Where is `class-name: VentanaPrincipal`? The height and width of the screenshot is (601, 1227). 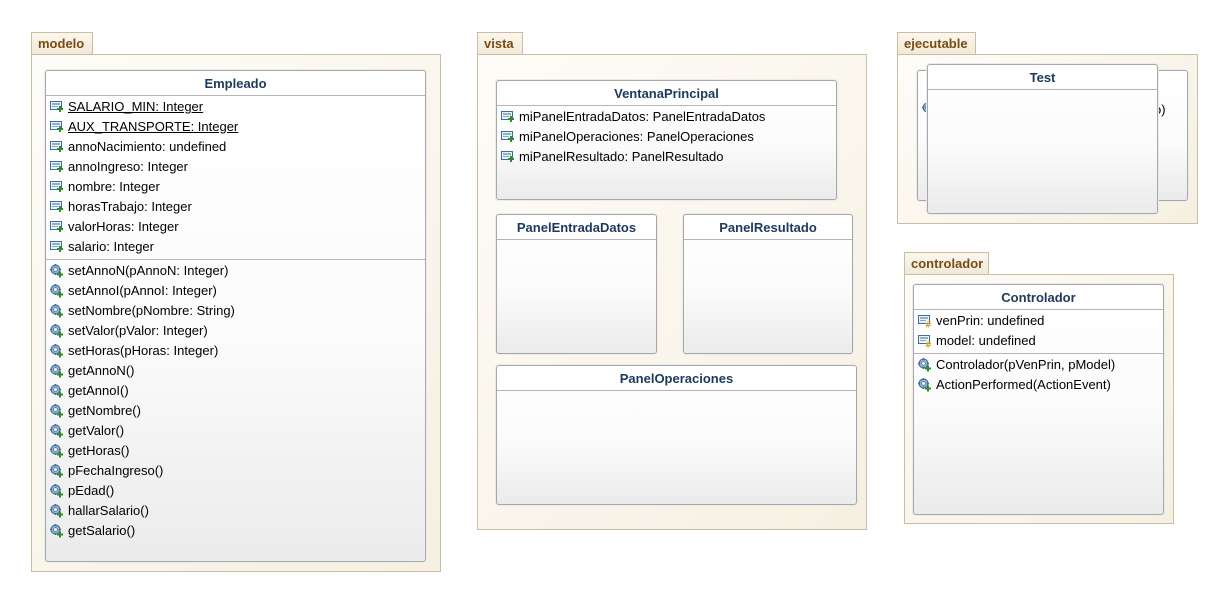 class-name: VentanaPrincipal is located at coordinates (666, 93).